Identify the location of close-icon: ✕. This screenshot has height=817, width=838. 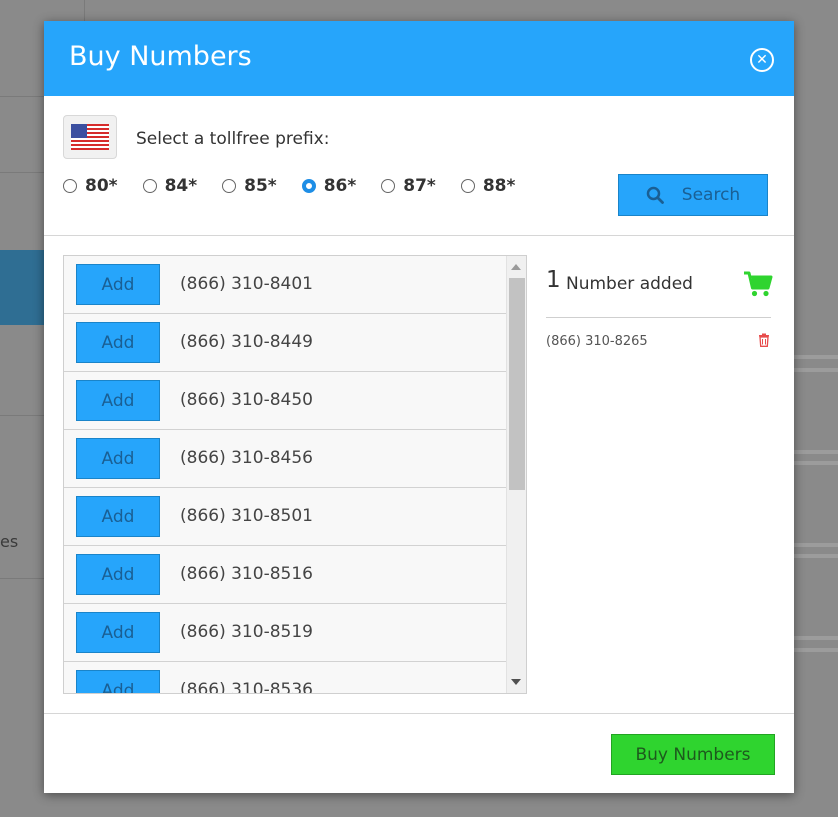
(762, 60).